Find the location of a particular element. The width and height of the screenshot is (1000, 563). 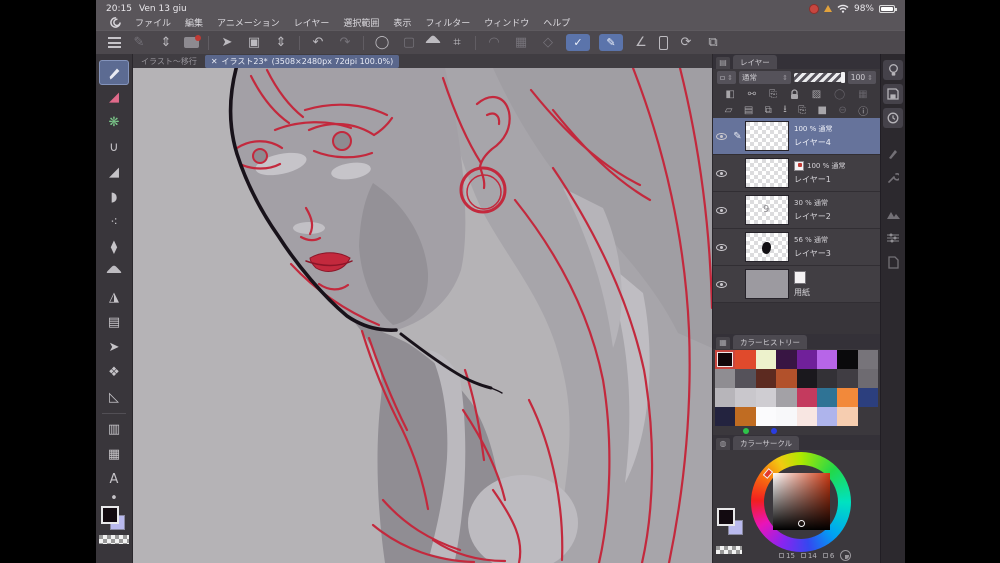

tool-object: ❖ is located at coordinates (114, 372).